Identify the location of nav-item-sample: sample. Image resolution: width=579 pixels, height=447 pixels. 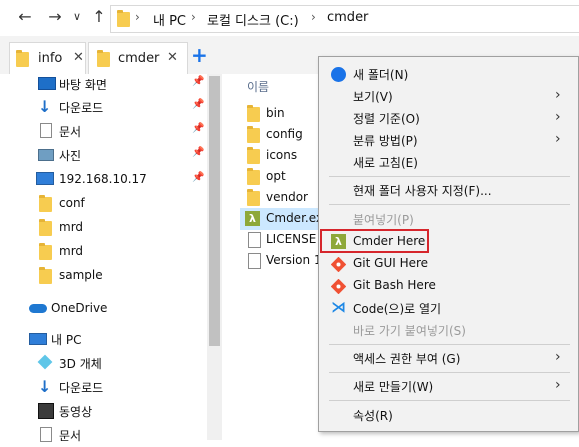
(102, 276).